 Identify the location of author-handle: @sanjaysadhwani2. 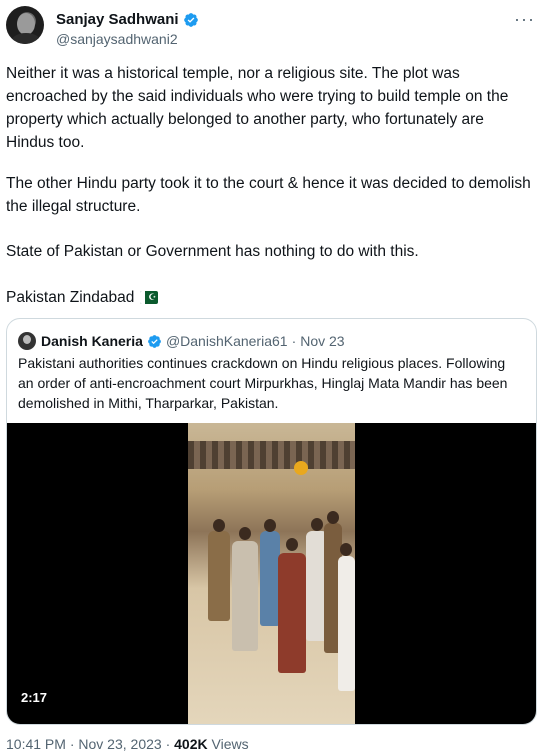
(117, 39).